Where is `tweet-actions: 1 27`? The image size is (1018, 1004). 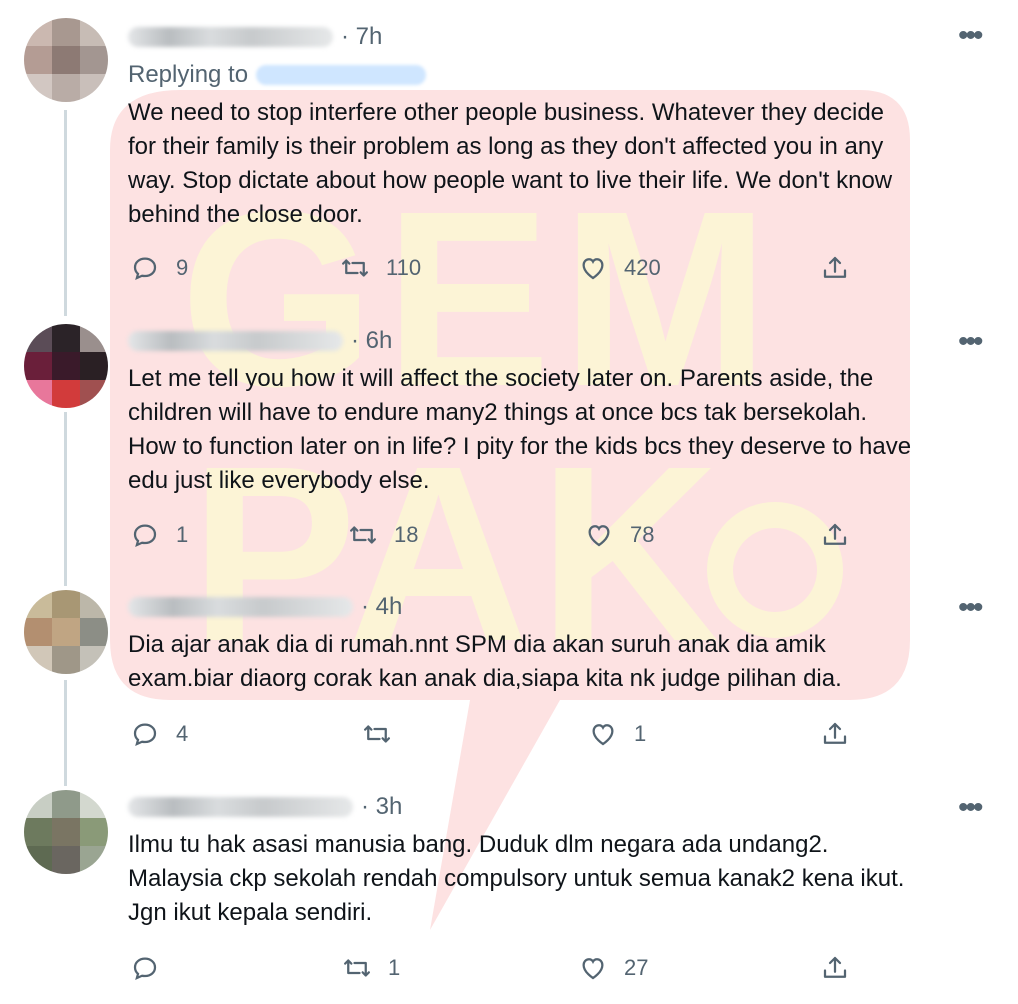 tweet-actions: 1 27 is located at coordinates (509, 968).